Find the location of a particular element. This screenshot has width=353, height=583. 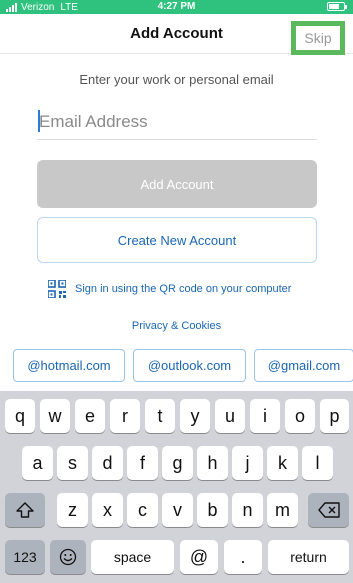

instruction-text: Enter your work or personal email is located at coordinates (176, 79).